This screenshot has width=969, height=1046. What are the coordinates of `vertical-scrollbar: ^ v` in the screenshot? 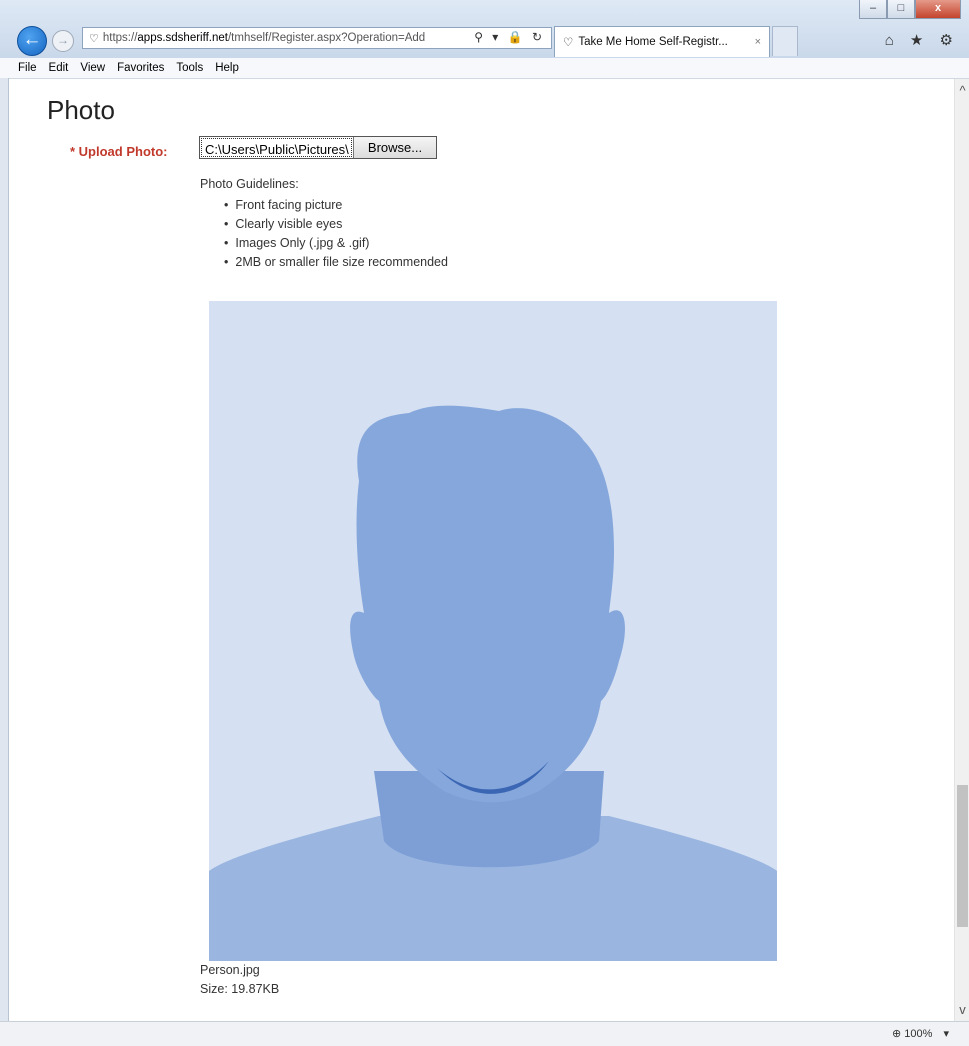 It's located at (961, 550).